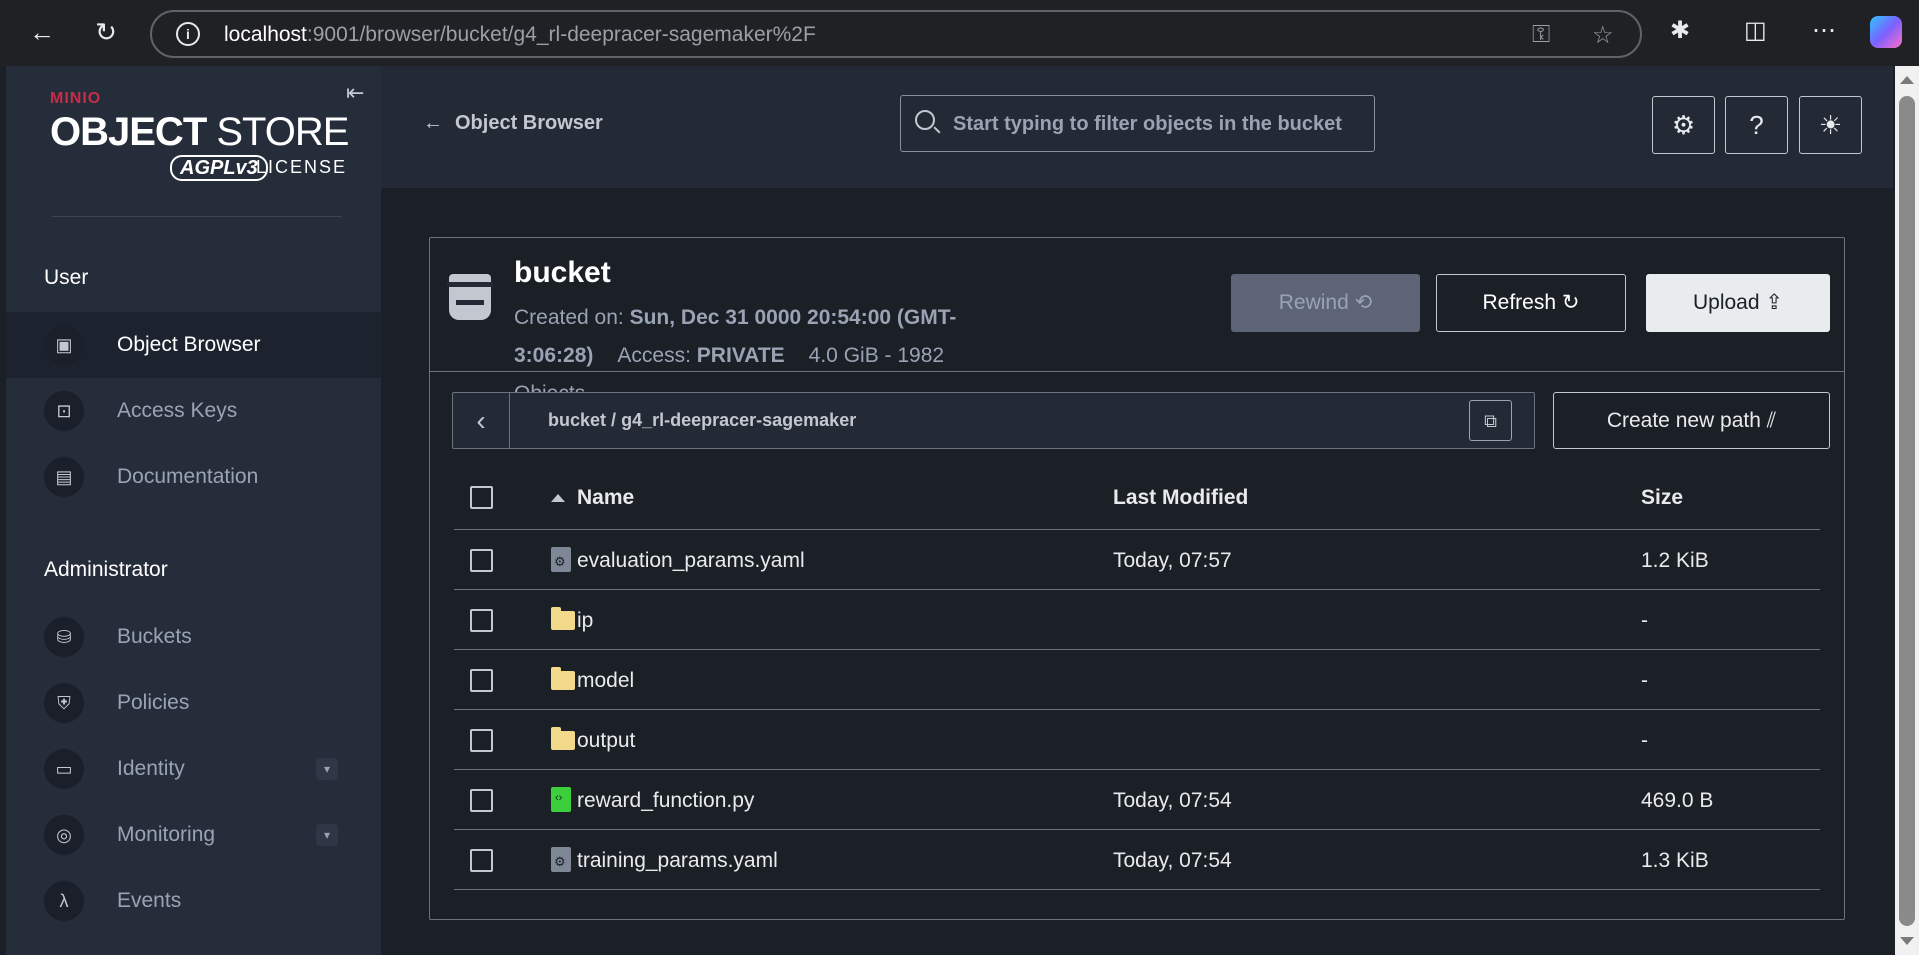  I want to click on breadcrumb-root: bucket, so click(577, 420).